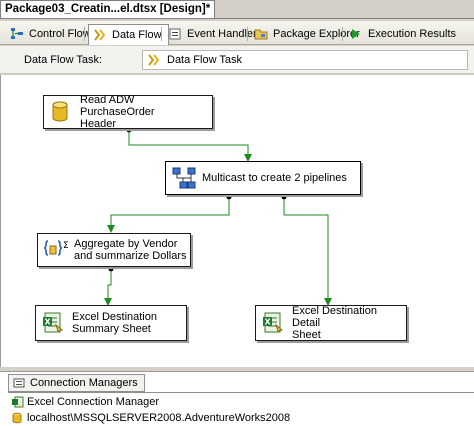 The height and width of the screenshot is (426, 474). Describe the element at coordinates (356, 34) in the screenshot. I see `execution-results-icon` at that location.